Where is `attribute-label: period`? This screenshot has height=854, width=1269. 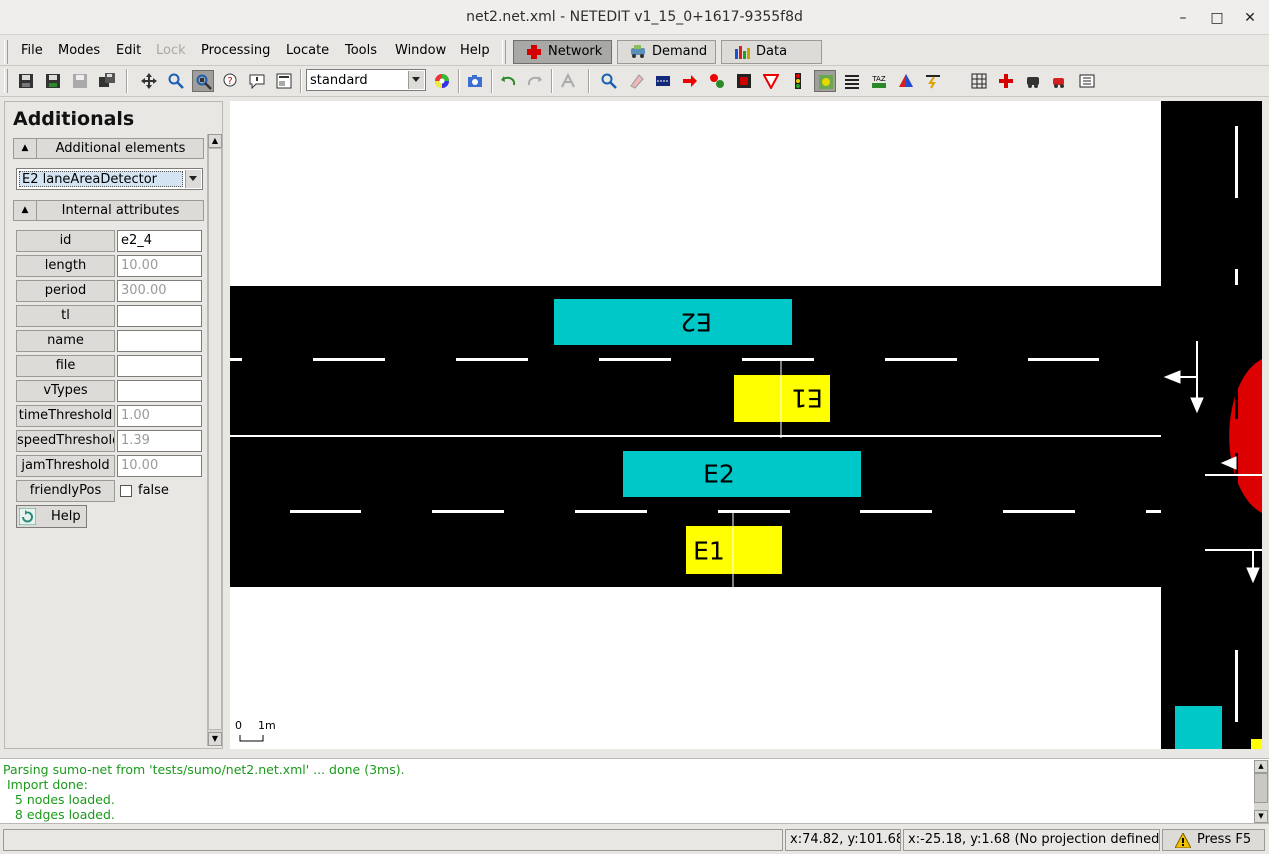 attribute-label: period is located at coordinates (65, 291).